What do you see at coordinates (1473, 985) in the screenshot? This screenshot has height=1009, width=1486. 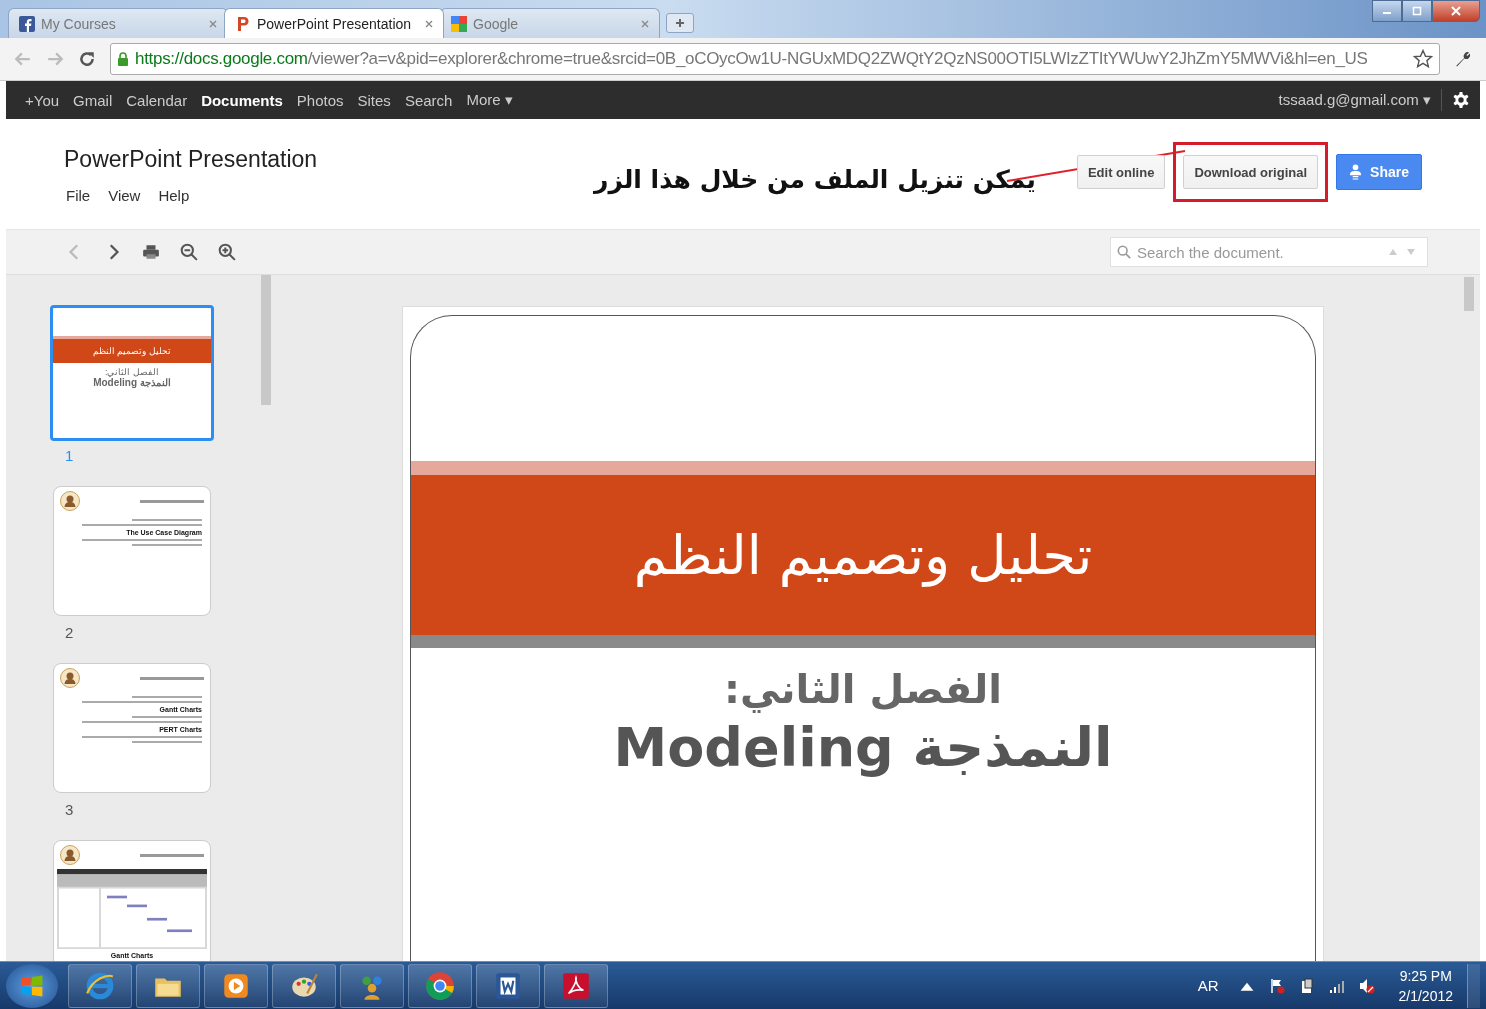 I see `show-desktop-button` at bounding box center [1473, 985].